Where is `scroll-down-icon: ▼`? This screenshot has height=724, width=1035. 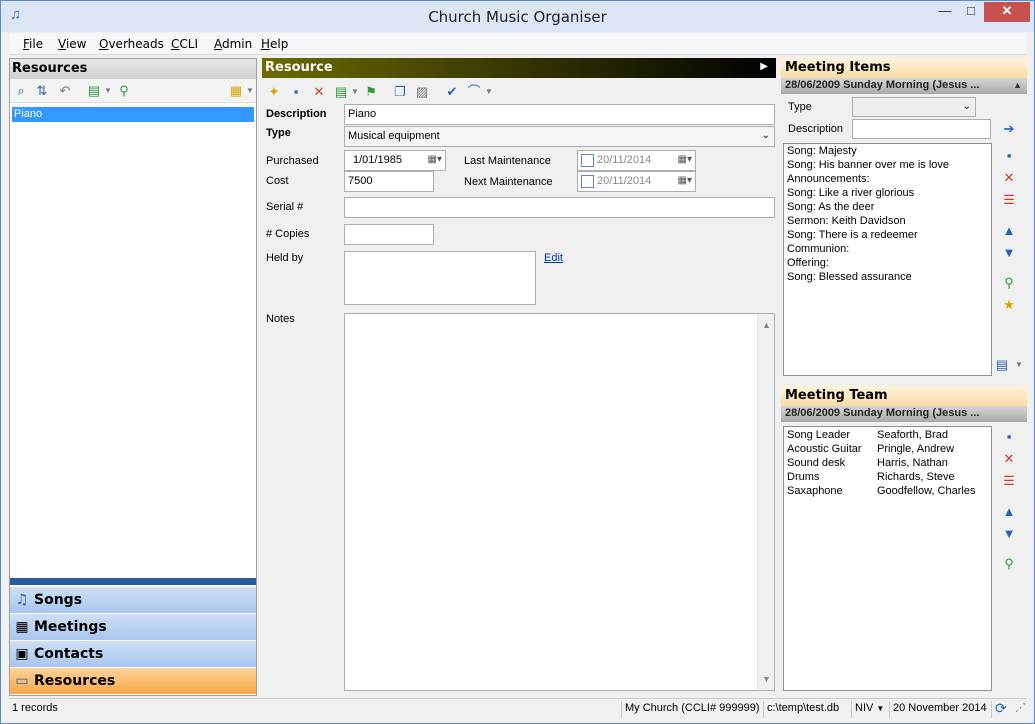 scroll-down-icon: ▼ is located at coordinates (766, 679).